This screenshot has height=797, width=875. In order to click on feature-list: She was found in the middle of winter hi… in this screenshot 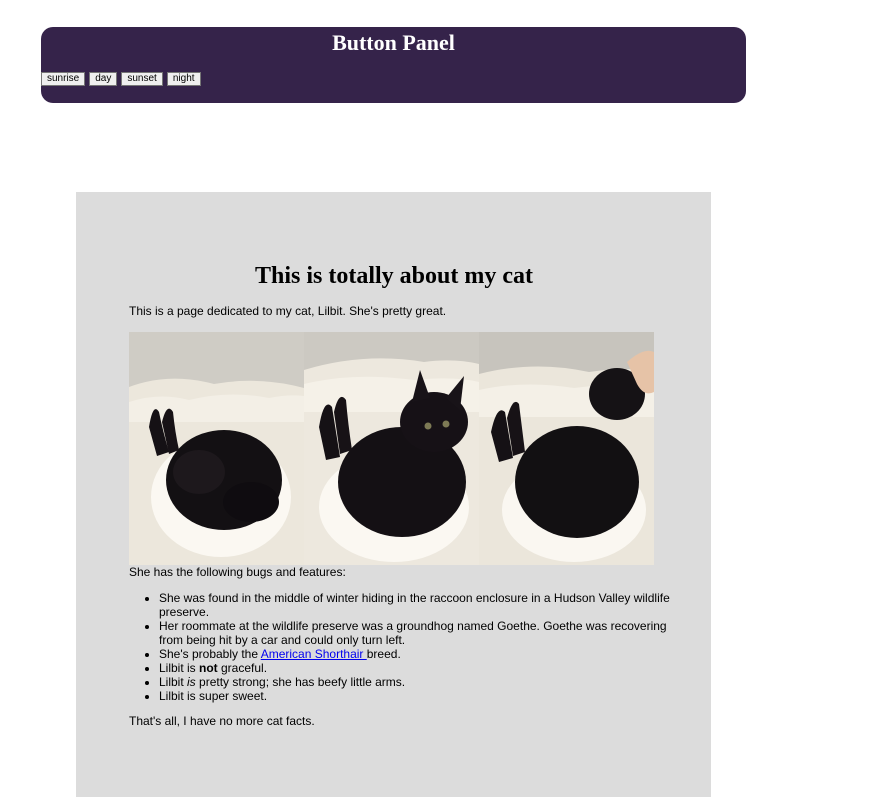, I will do `click(400, 647)`.